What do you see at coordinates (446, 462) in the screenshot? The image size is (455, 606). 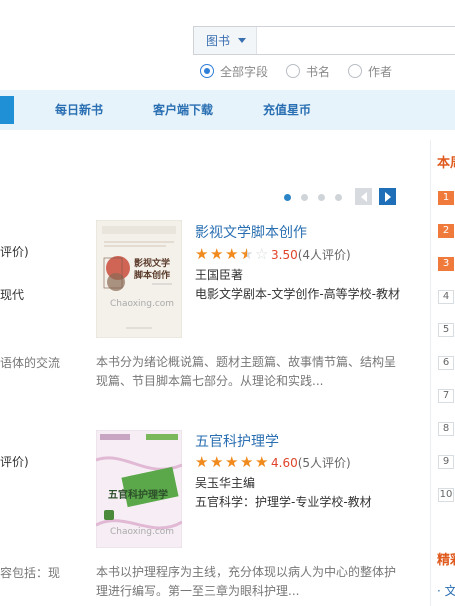 I see `rank-badge: 9` at bounding box center [446, 462].